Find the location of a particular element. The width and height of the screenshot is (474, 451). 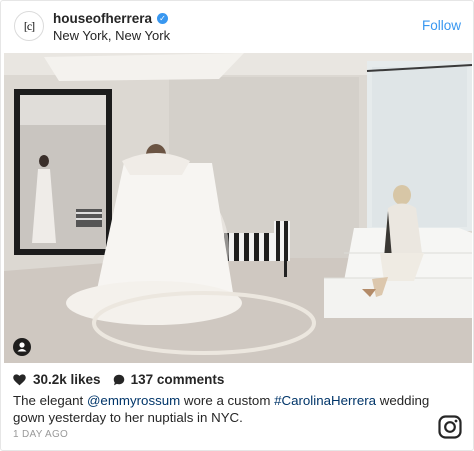

location: New York, New York is located at coordinates (111, 35).